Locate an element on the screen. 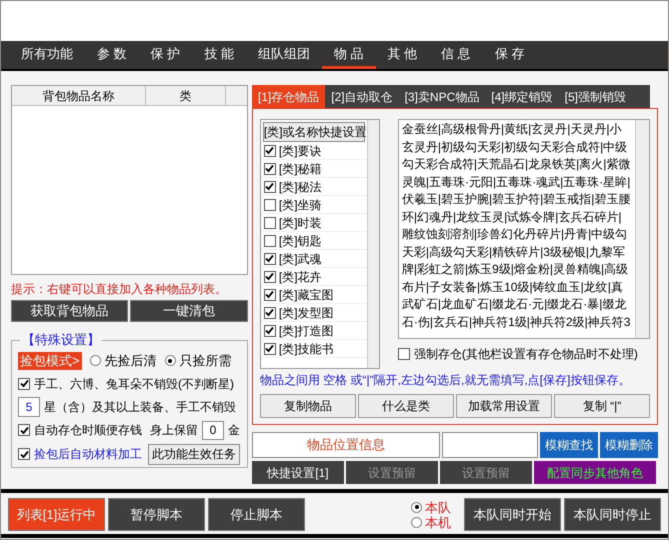 The image size is (669, 540). option-label: 先捡后清 is located at coordinates (130, 361).